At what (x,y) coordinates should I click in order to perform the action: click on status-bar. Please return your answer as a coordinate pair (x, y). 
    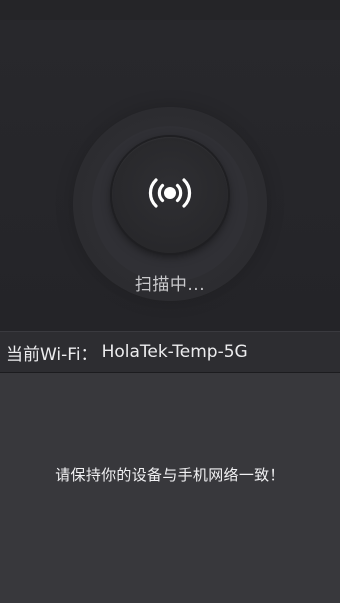
    Looking at the image, I should click on (170, 10).